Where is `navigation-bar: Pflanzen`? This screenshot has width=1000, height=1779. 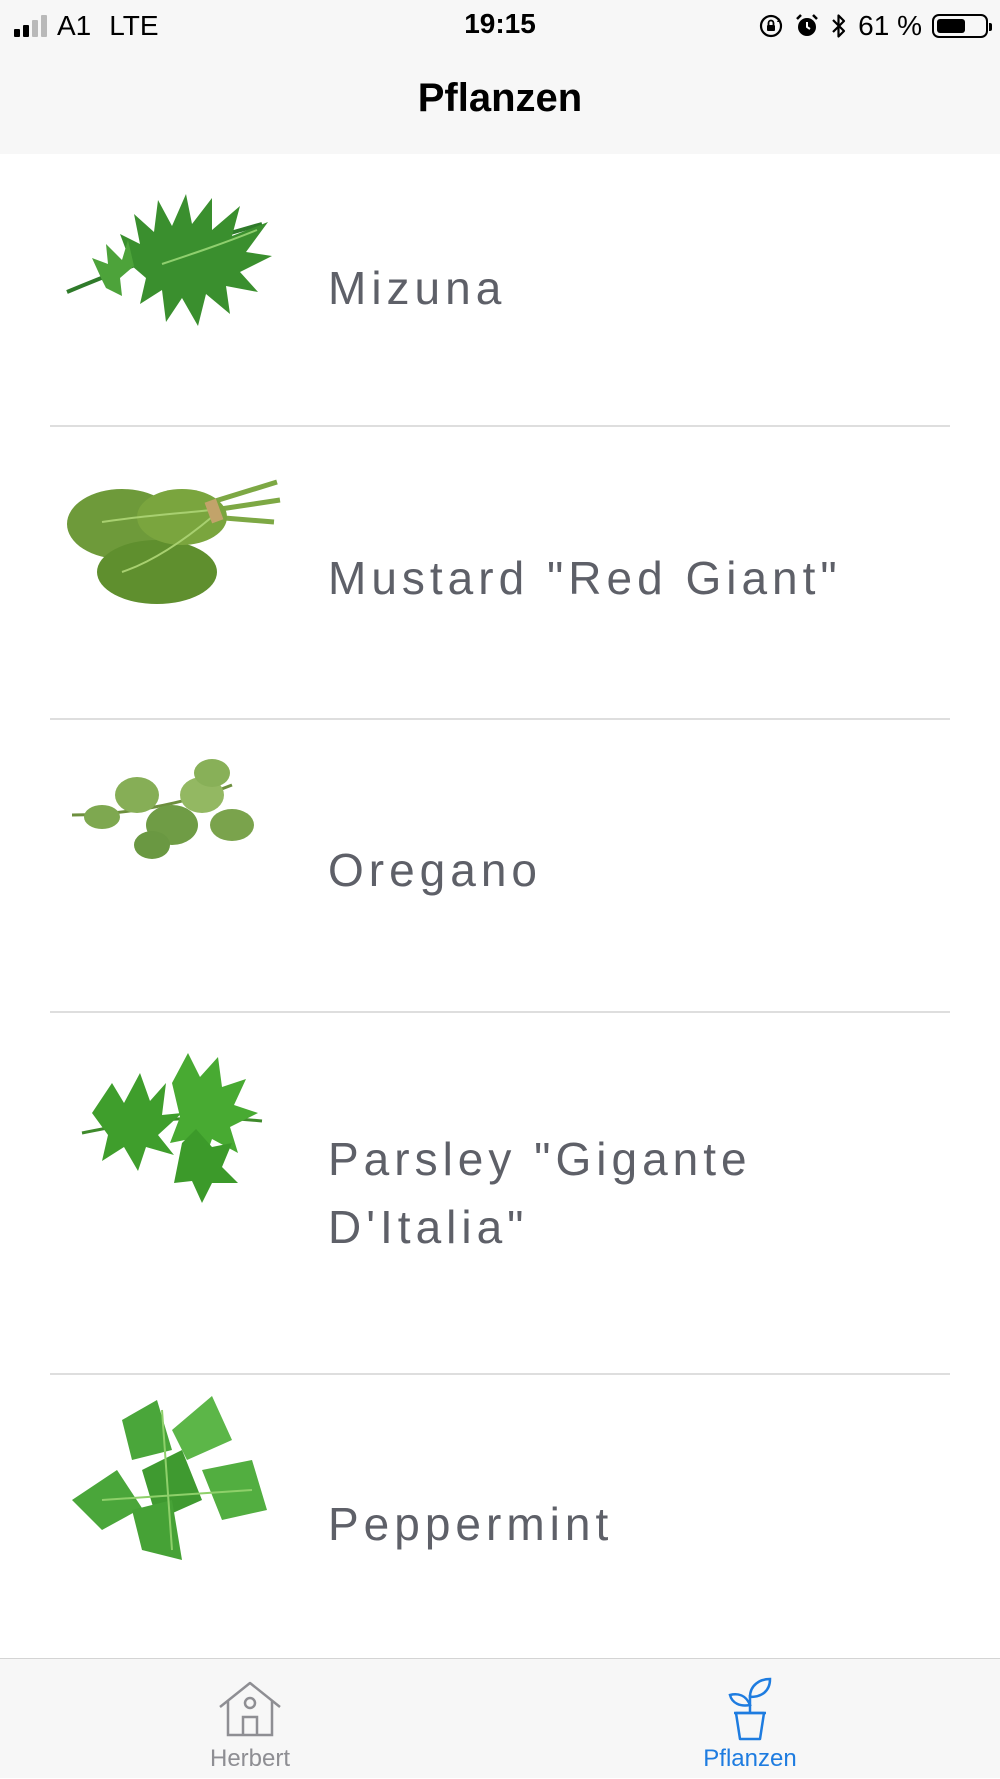
navigation-bar: Pflanzen is located at coordinates (500, 103).